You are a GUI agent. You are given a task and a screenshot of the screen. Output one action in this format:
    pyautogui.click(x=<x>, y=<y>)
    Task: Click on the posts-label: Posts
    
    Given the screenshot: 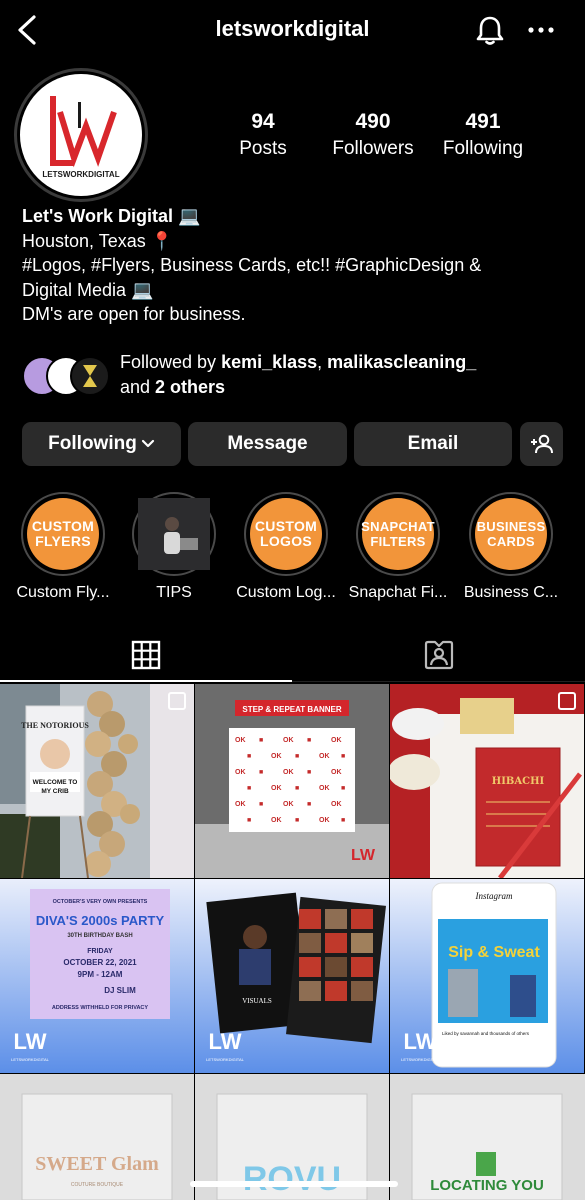 What is the action you would take?
    pyautogui.click(x=263, y=148)
    